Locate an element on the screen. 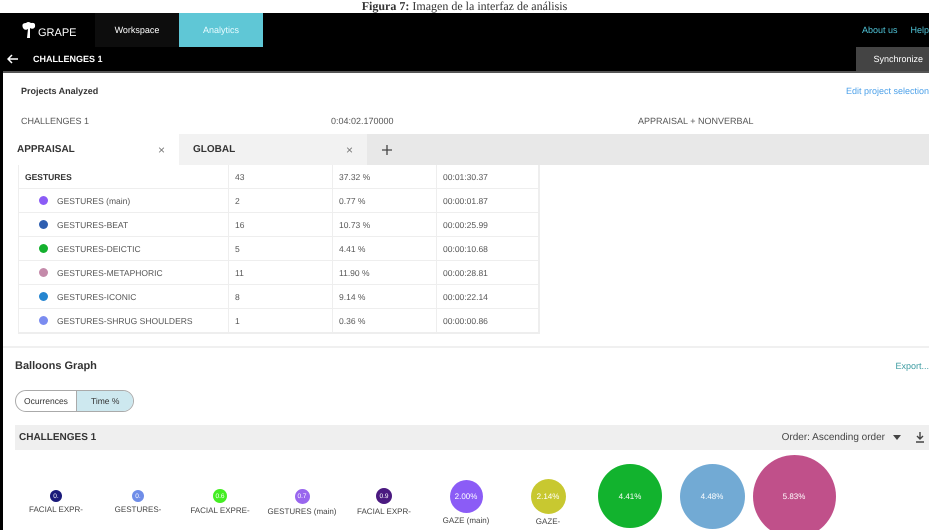  balloon: 2.14% is located at coordinates (548, 496).